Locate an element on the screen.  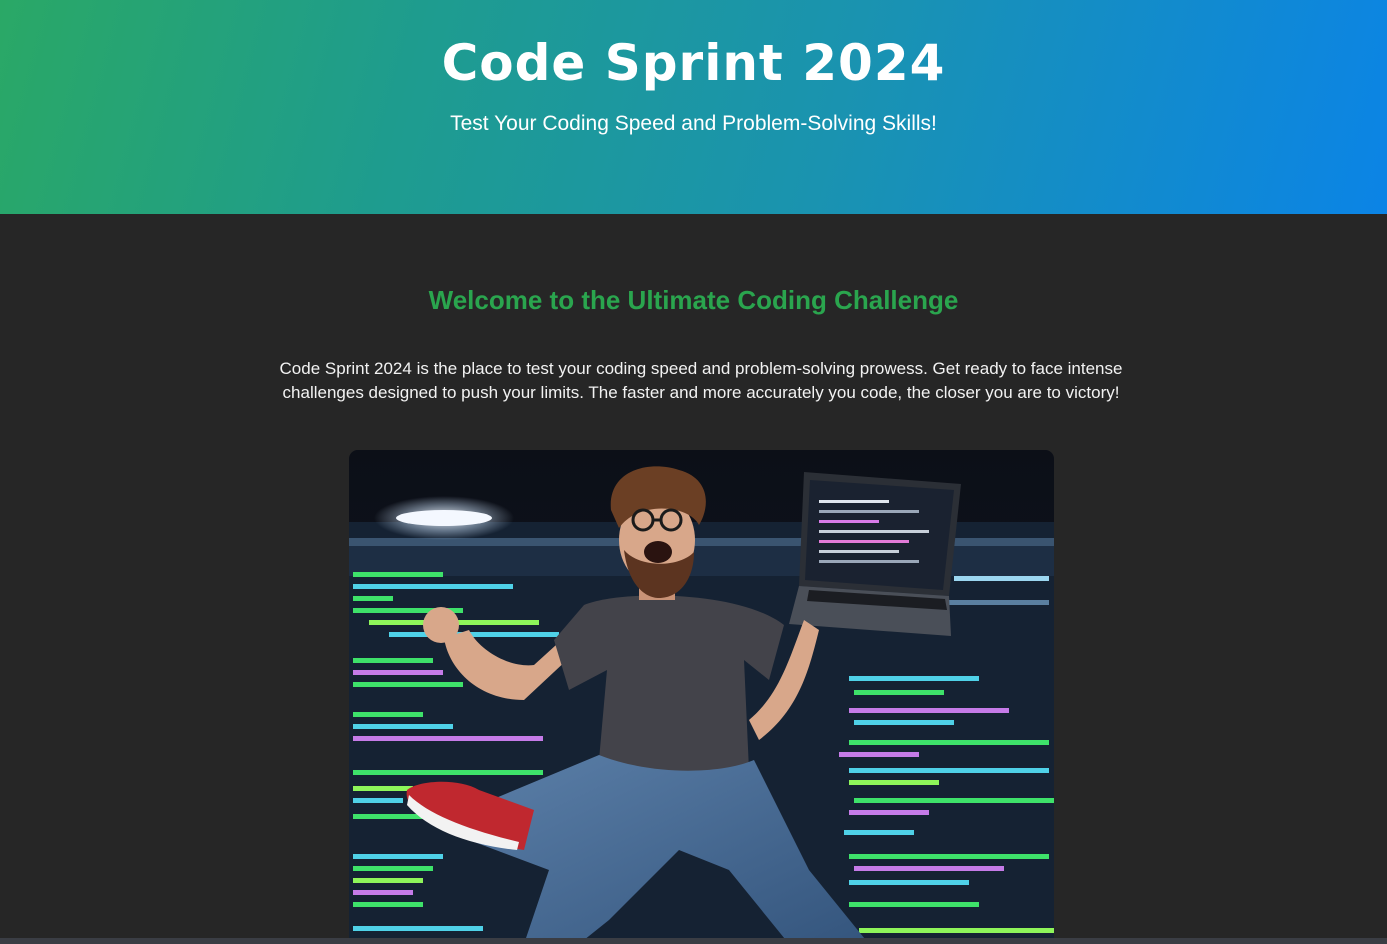
welcome-heading: Welcome to the Ultimate Coding Challenge is located at coordinates (693, 300).